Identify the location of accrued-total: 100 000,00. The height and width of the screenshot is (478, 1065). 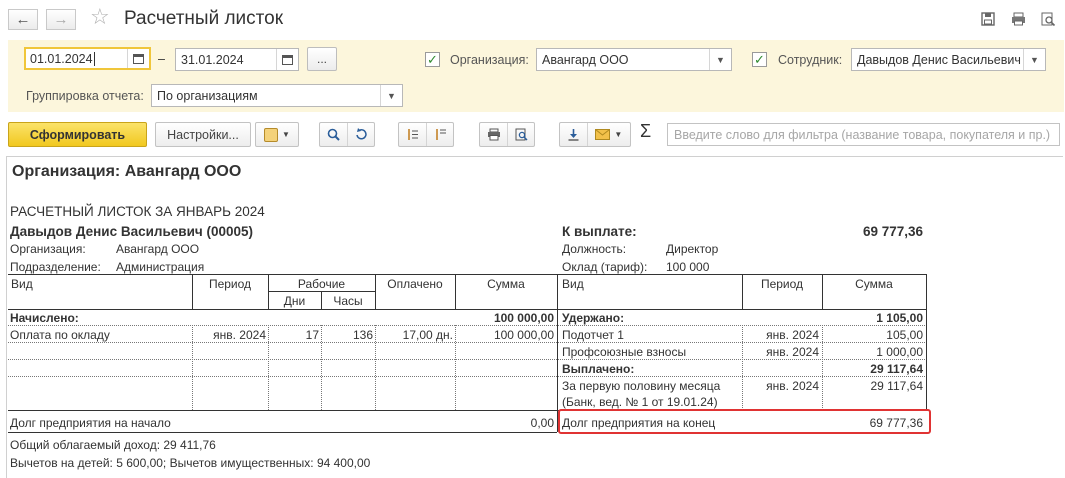
(523, 318).